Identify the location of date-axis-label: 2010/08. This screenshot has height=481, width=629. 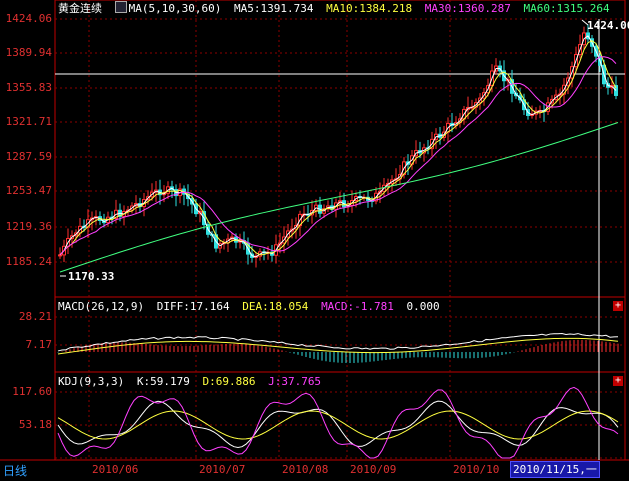
(305, 469).